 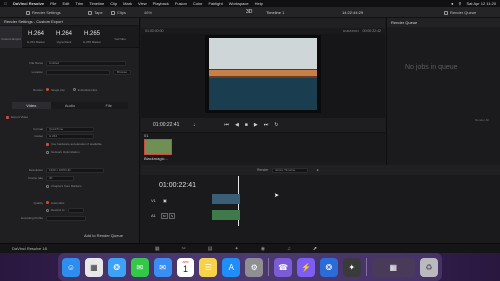 I want to click on hw-accel-checkbox, so click(x=47, y=144).